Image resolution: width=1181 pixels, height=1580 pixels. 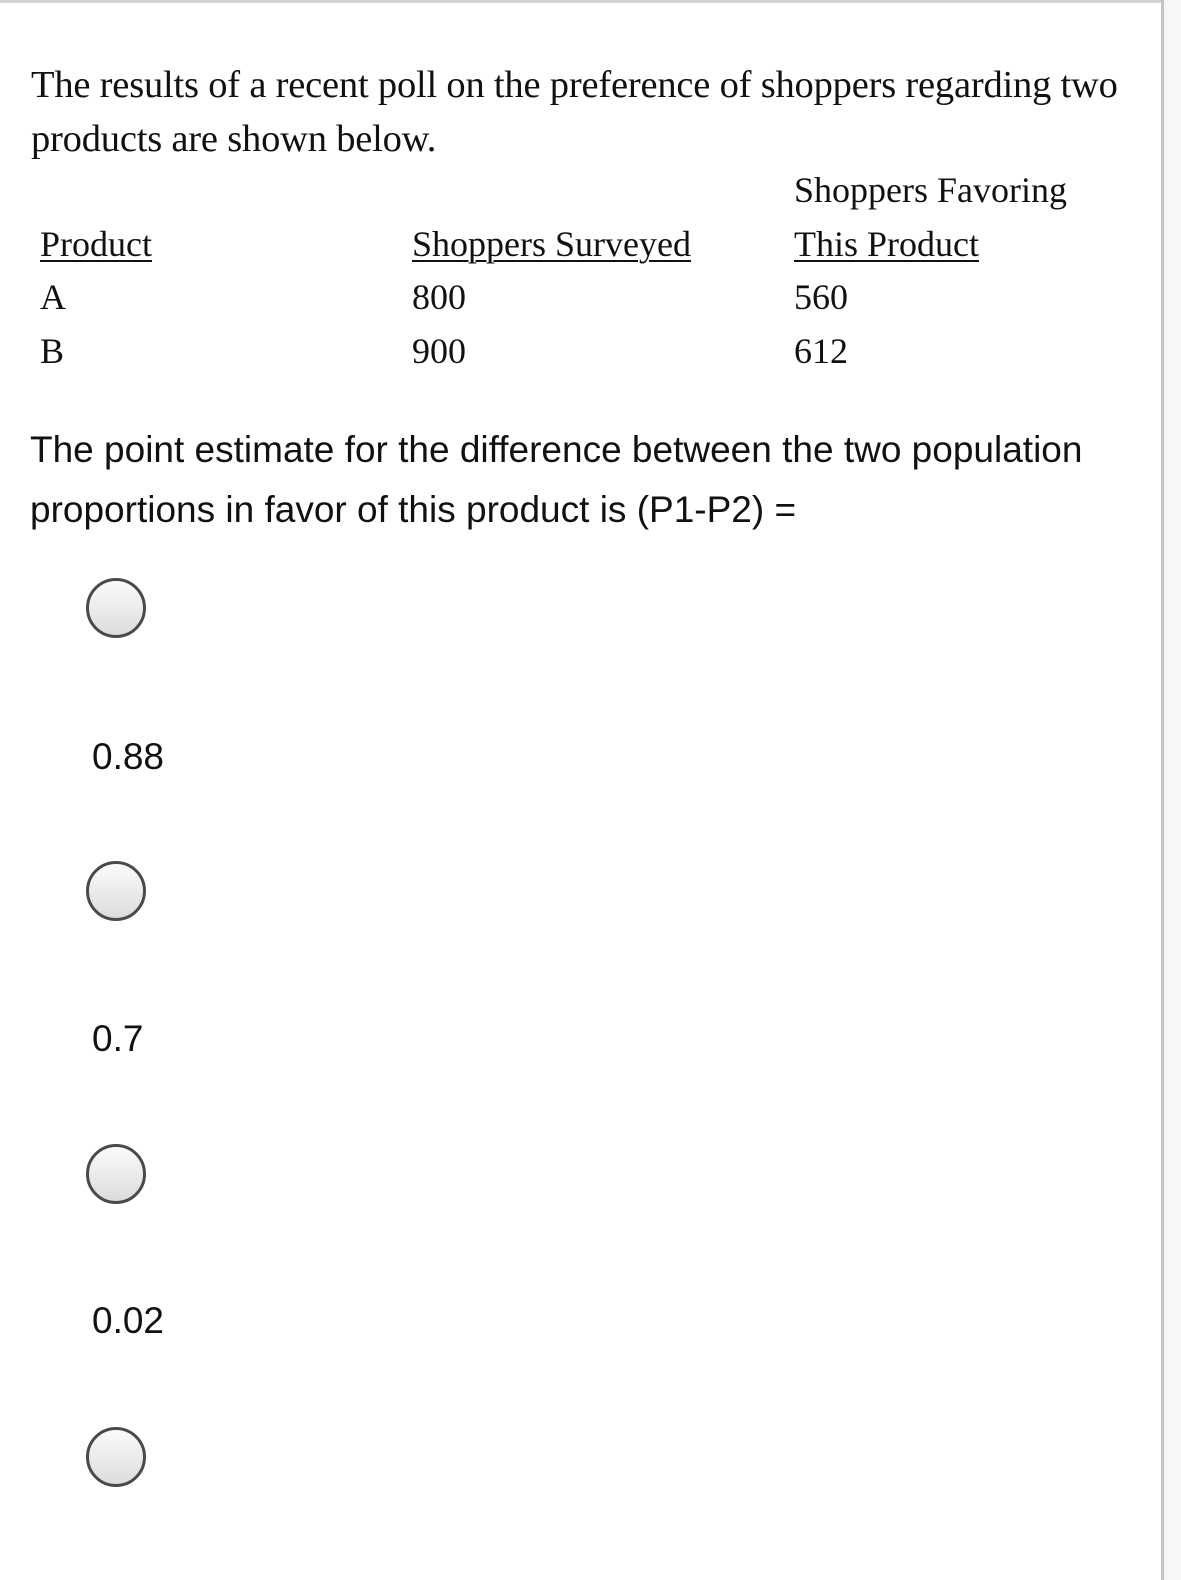 What do you see at coordinates (128, 1321) in the screenshot?
I see `option-label: 0.02` at bounding box center [128, 1321].